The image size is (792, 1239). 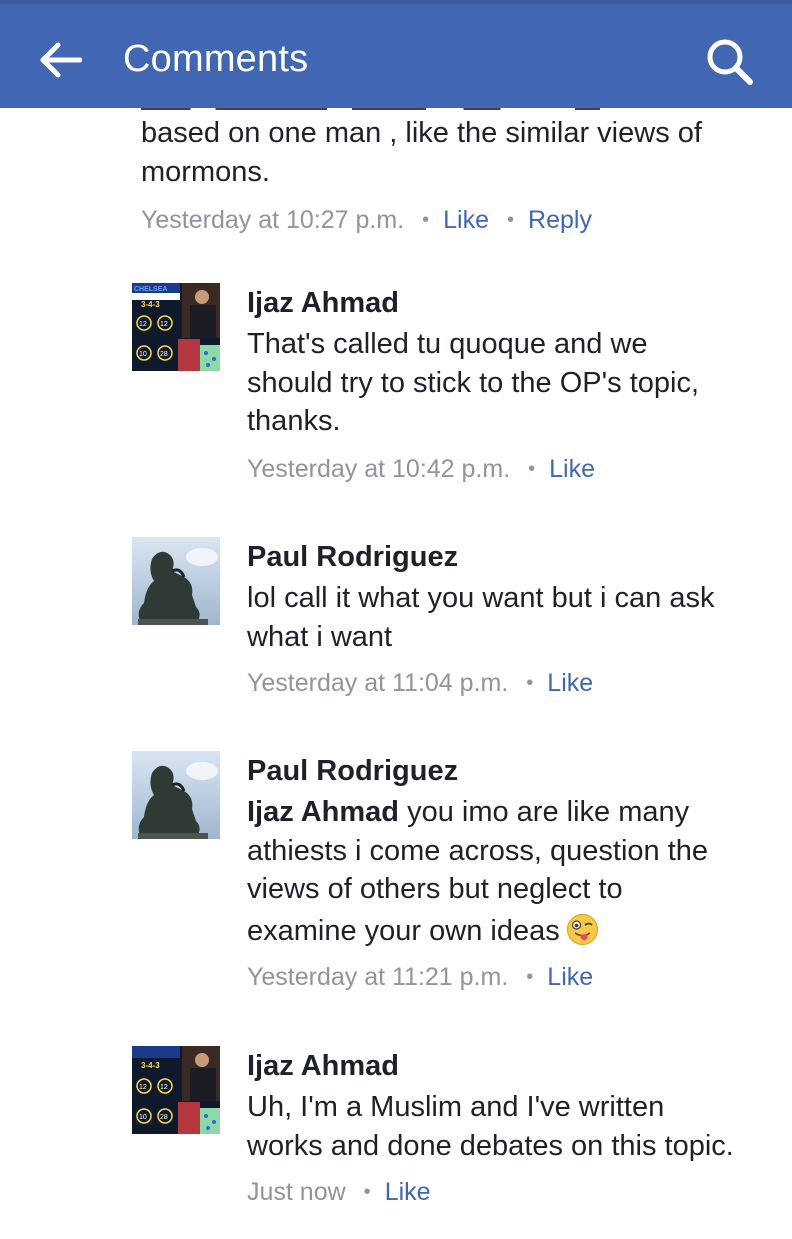 I want to click on reply-button: Reply, so click(x=560, y=220).